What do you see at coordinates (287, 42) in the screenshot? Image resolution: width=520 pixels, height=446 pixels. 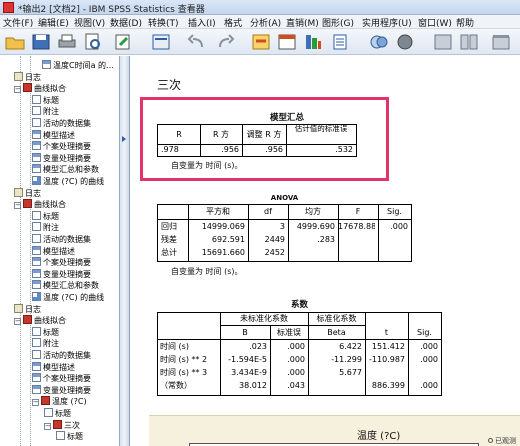 I see `goto-case-icon` at bounding box center [287, 42].